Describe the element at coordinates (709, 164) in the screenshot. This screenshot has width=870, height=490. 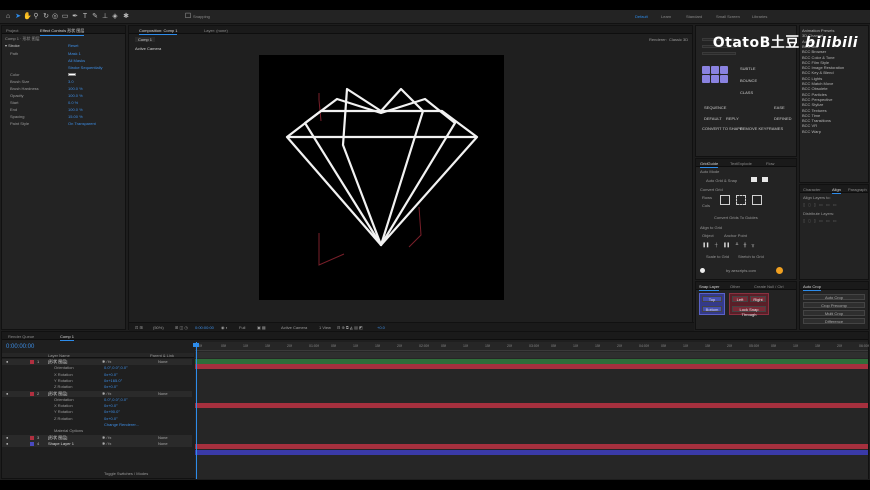
I see `tab-gridguide: GridGuide` at that location.